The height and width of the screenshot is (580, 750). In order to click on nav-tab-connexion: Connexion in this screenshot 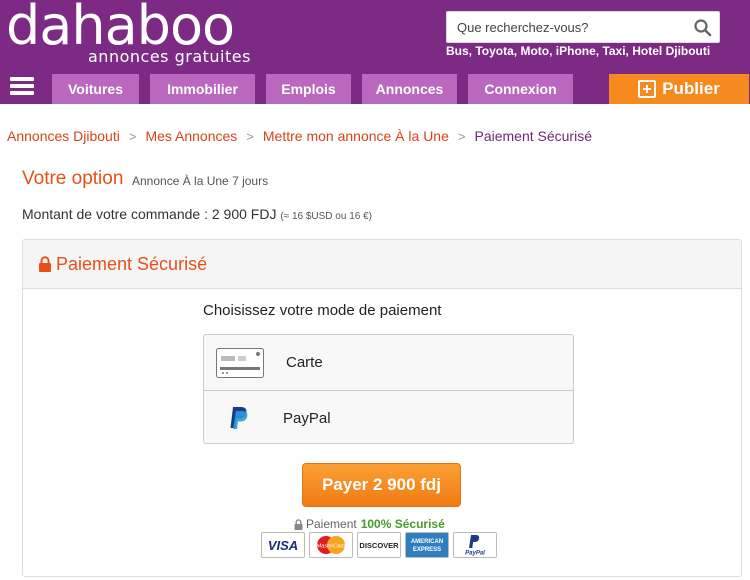, I will do `click(520, 89)`.